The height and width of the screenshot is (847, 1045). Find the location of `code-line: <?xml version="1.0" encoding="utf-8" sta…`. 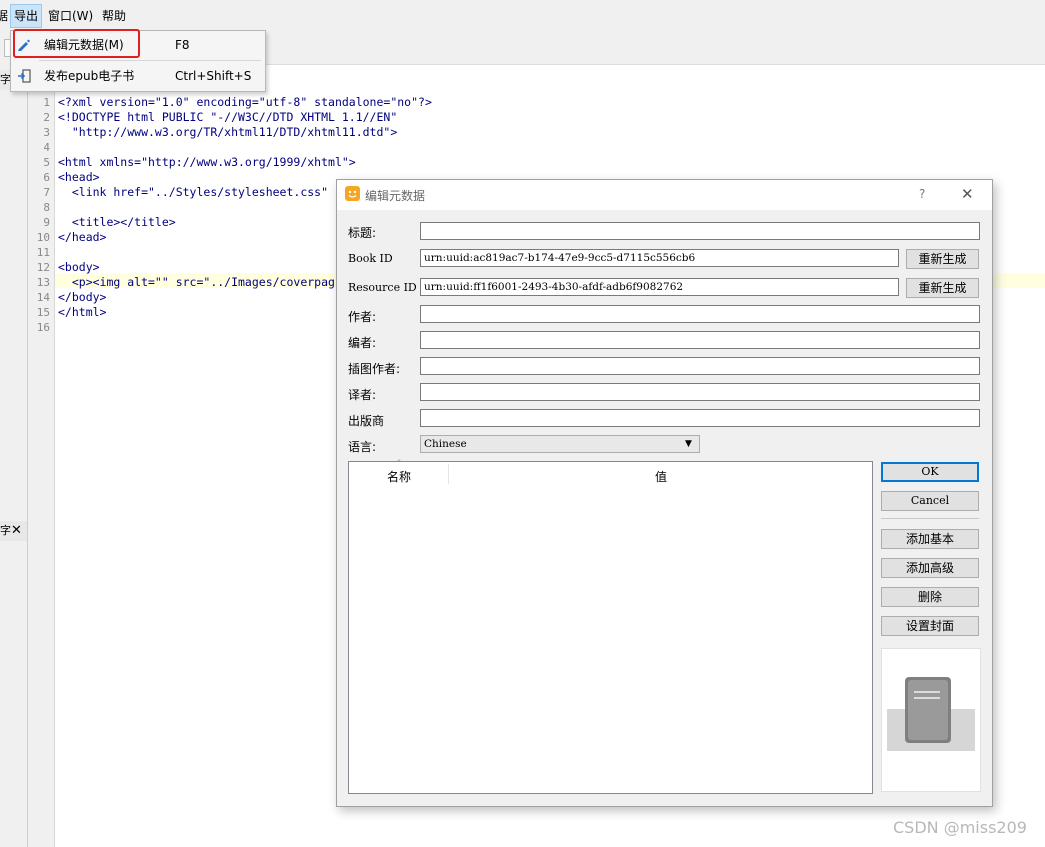

code-line: <?xml version="1.0" encoding="utf-8" sta… is located at coordinates (245, 102).